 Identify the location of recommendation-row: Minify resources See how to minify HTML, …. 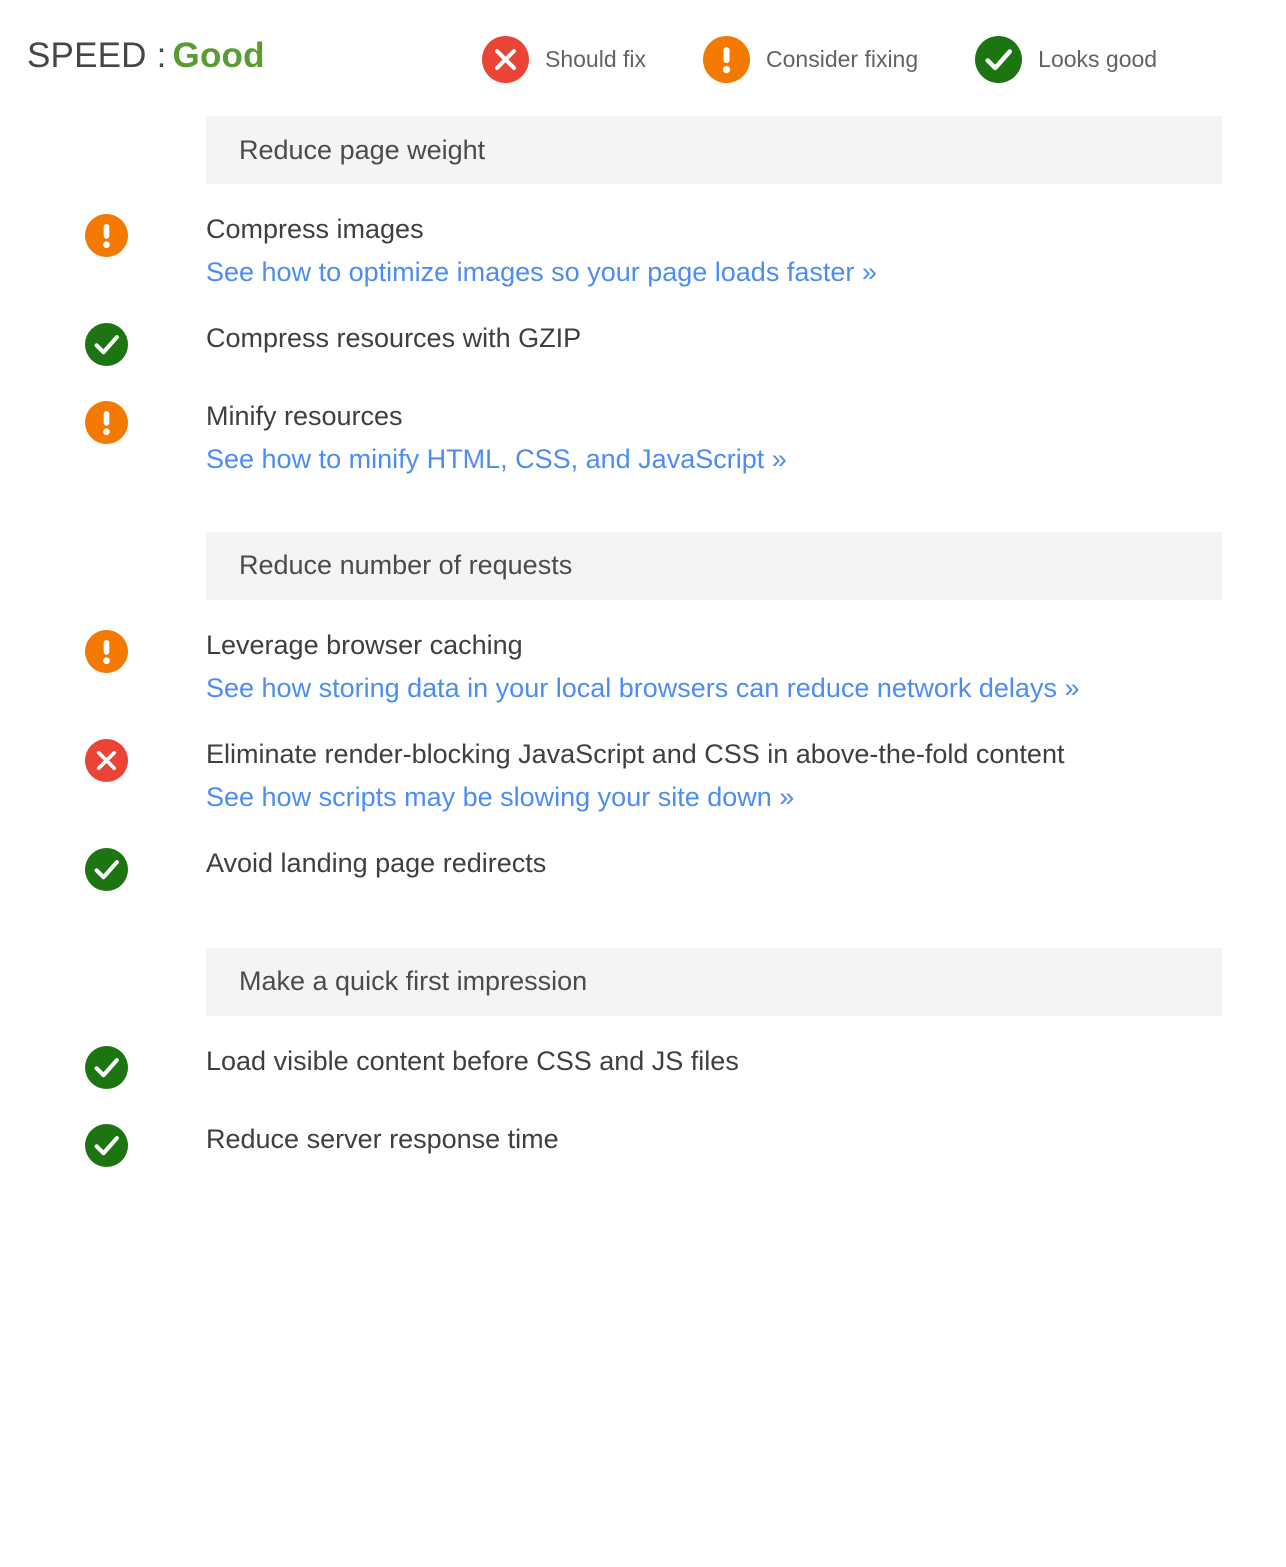
(643, 425).